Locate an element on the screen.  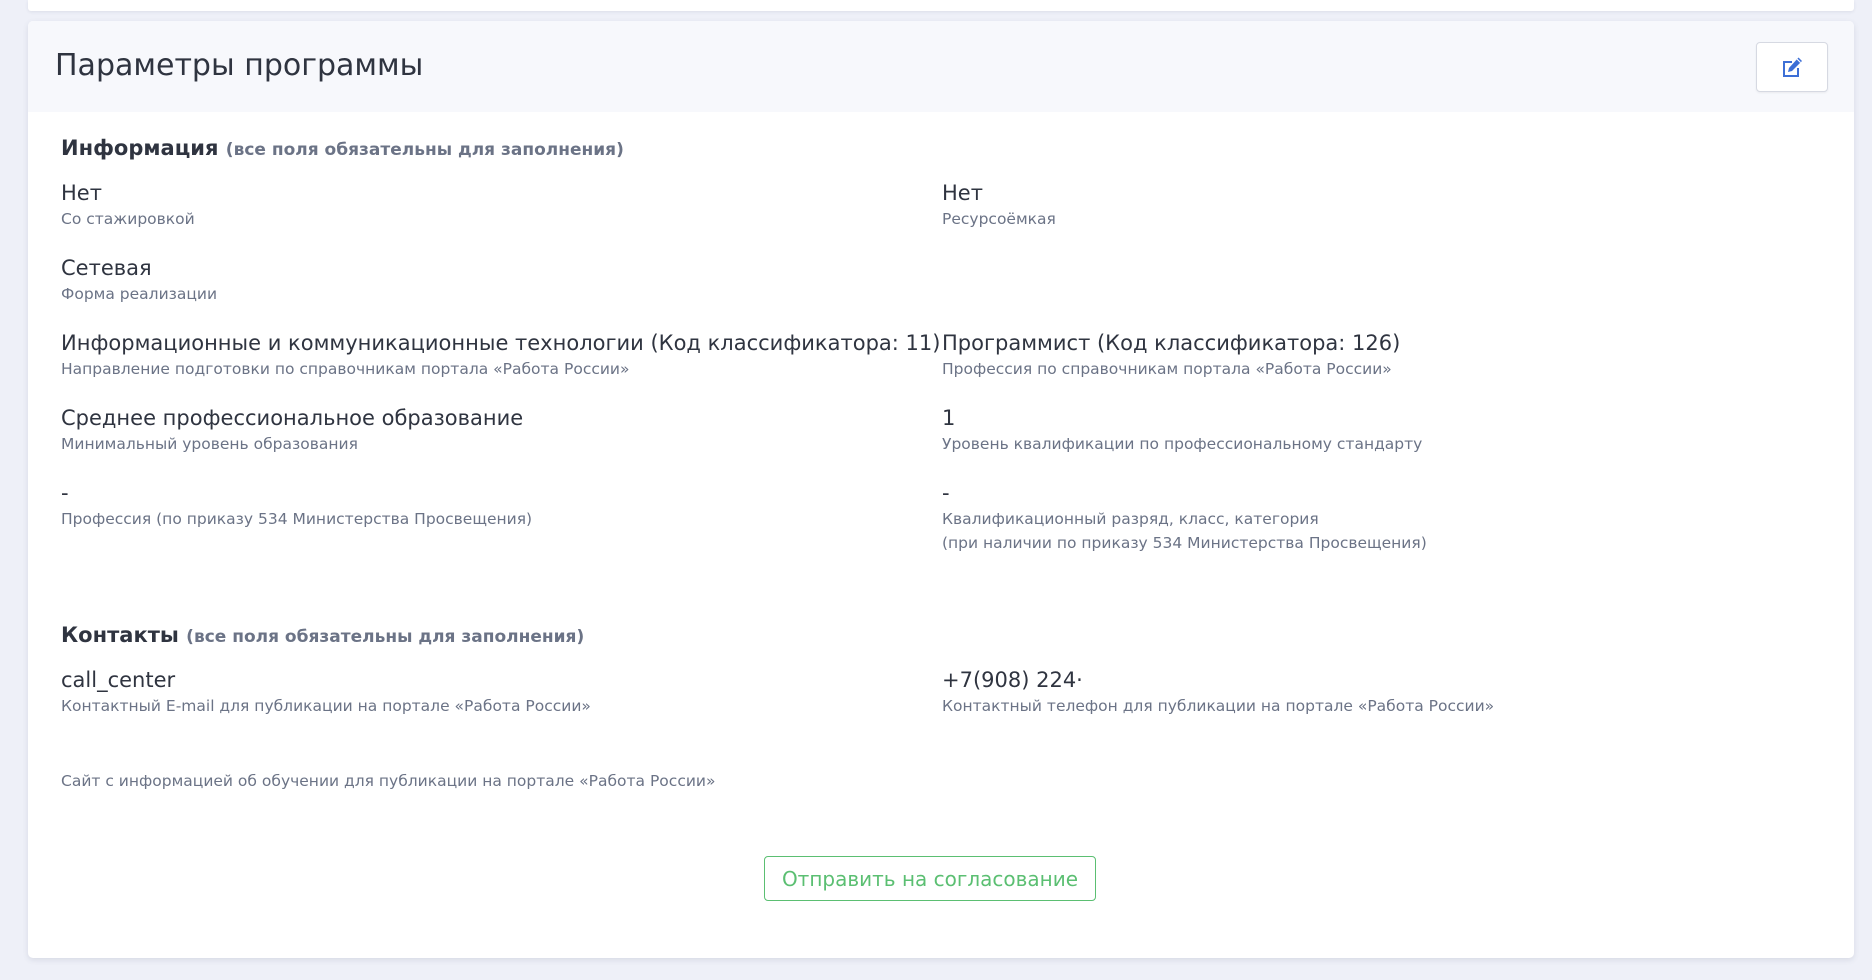
field-value: Среднее профессиональное образование is located at coordinates (292, 418).